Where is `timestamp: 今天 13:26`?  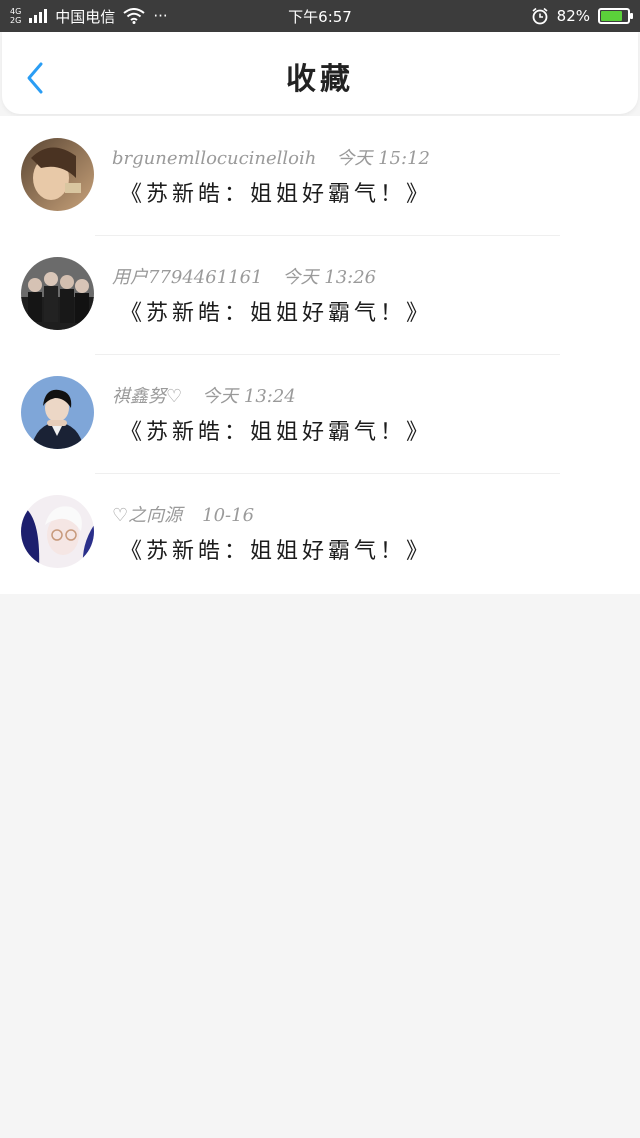
timestamp: 今天 13:26 is located at coordinates (329, 277).